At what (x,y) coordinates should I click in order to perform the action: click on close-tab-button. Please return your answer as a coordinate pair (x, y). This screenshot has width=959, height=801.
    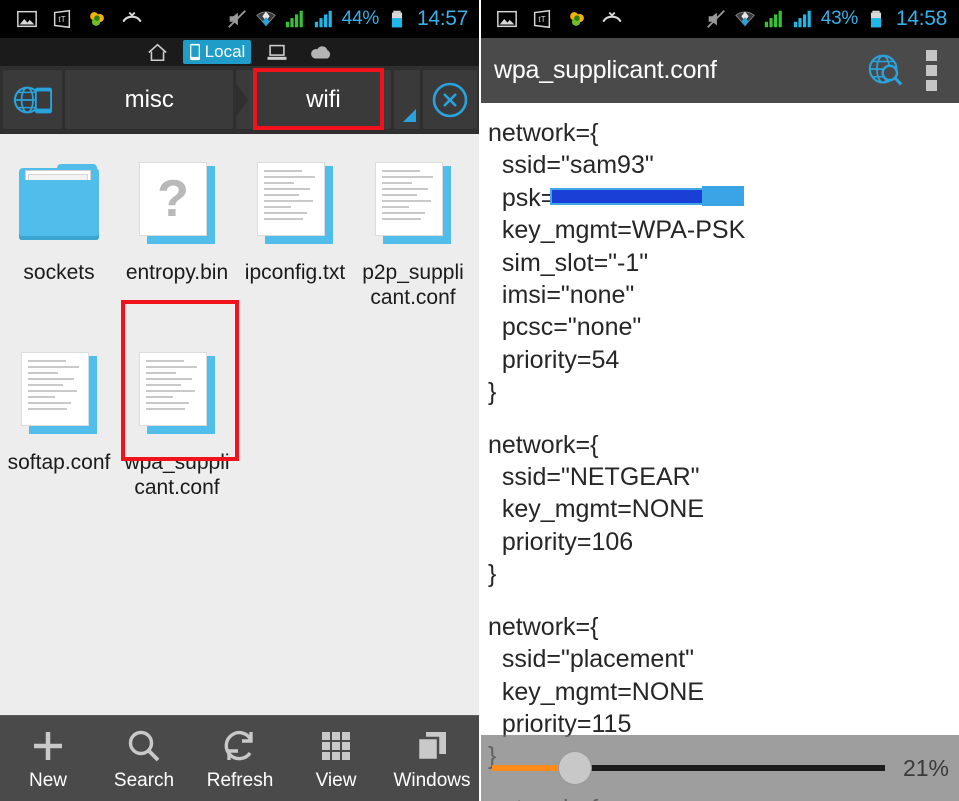
    Looking at the image, I should click on (450, 99).